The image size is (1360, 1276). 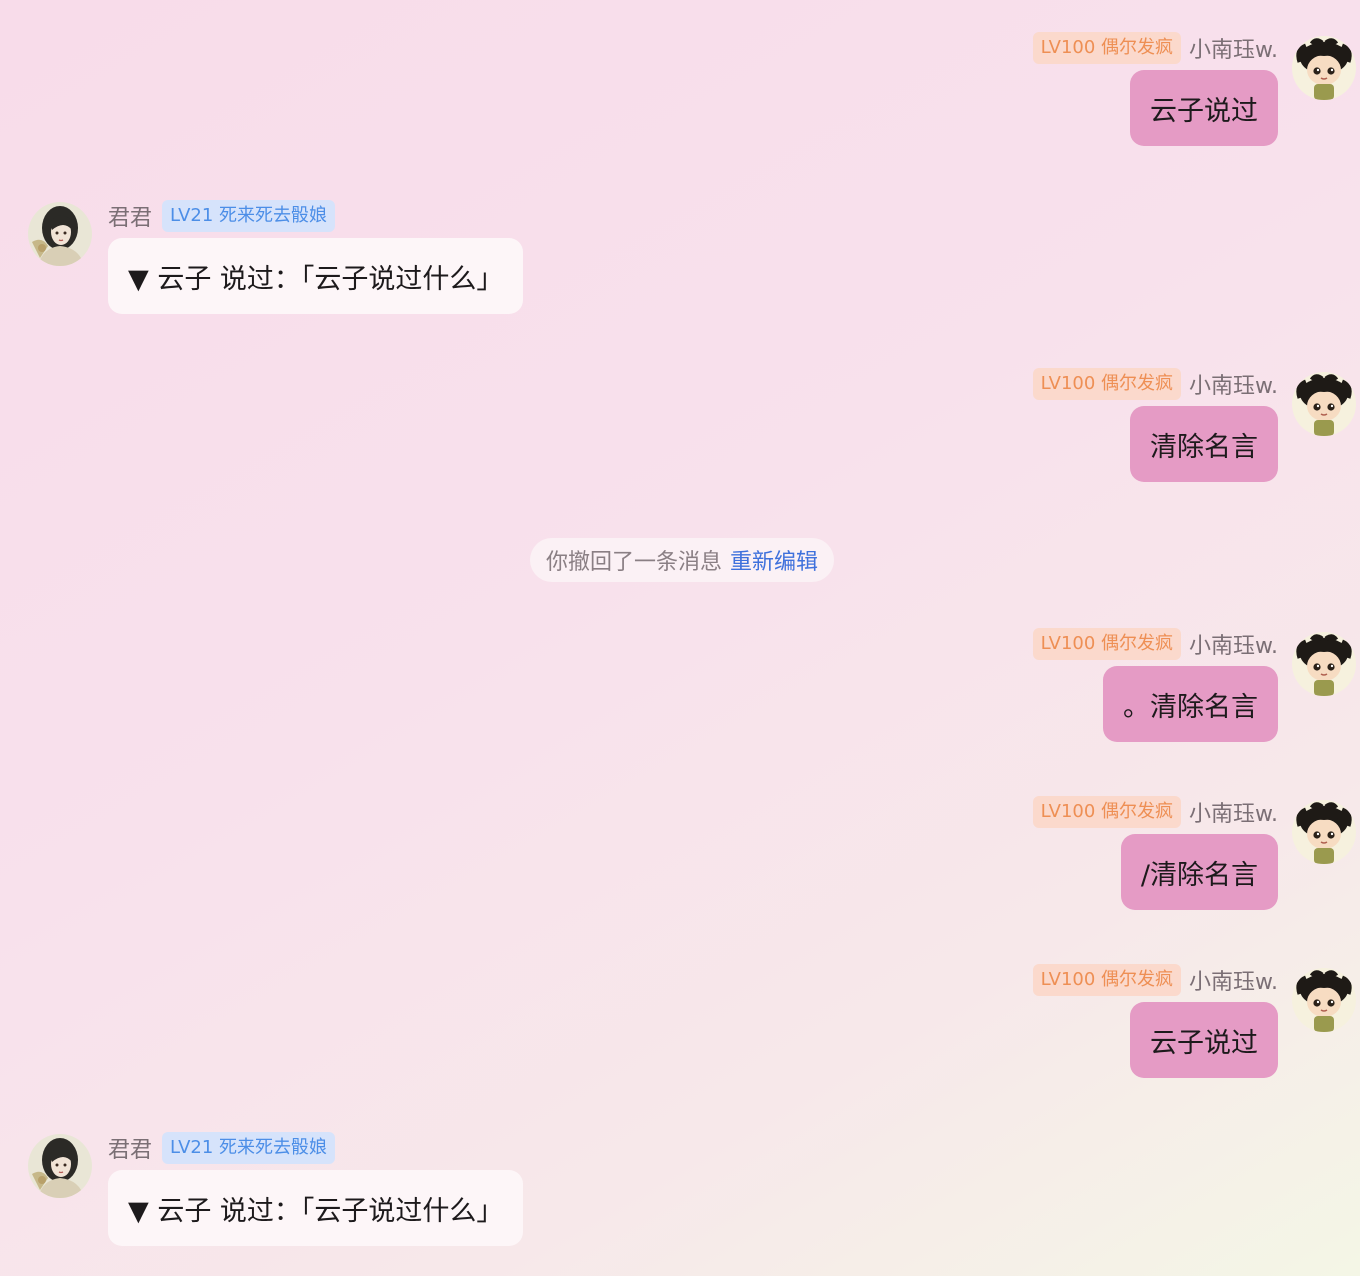 What do you see at coordinates (1204, 444) in the screenshot?
I see `message-bubble: 清除名言` at bounding box center [1204, 444].